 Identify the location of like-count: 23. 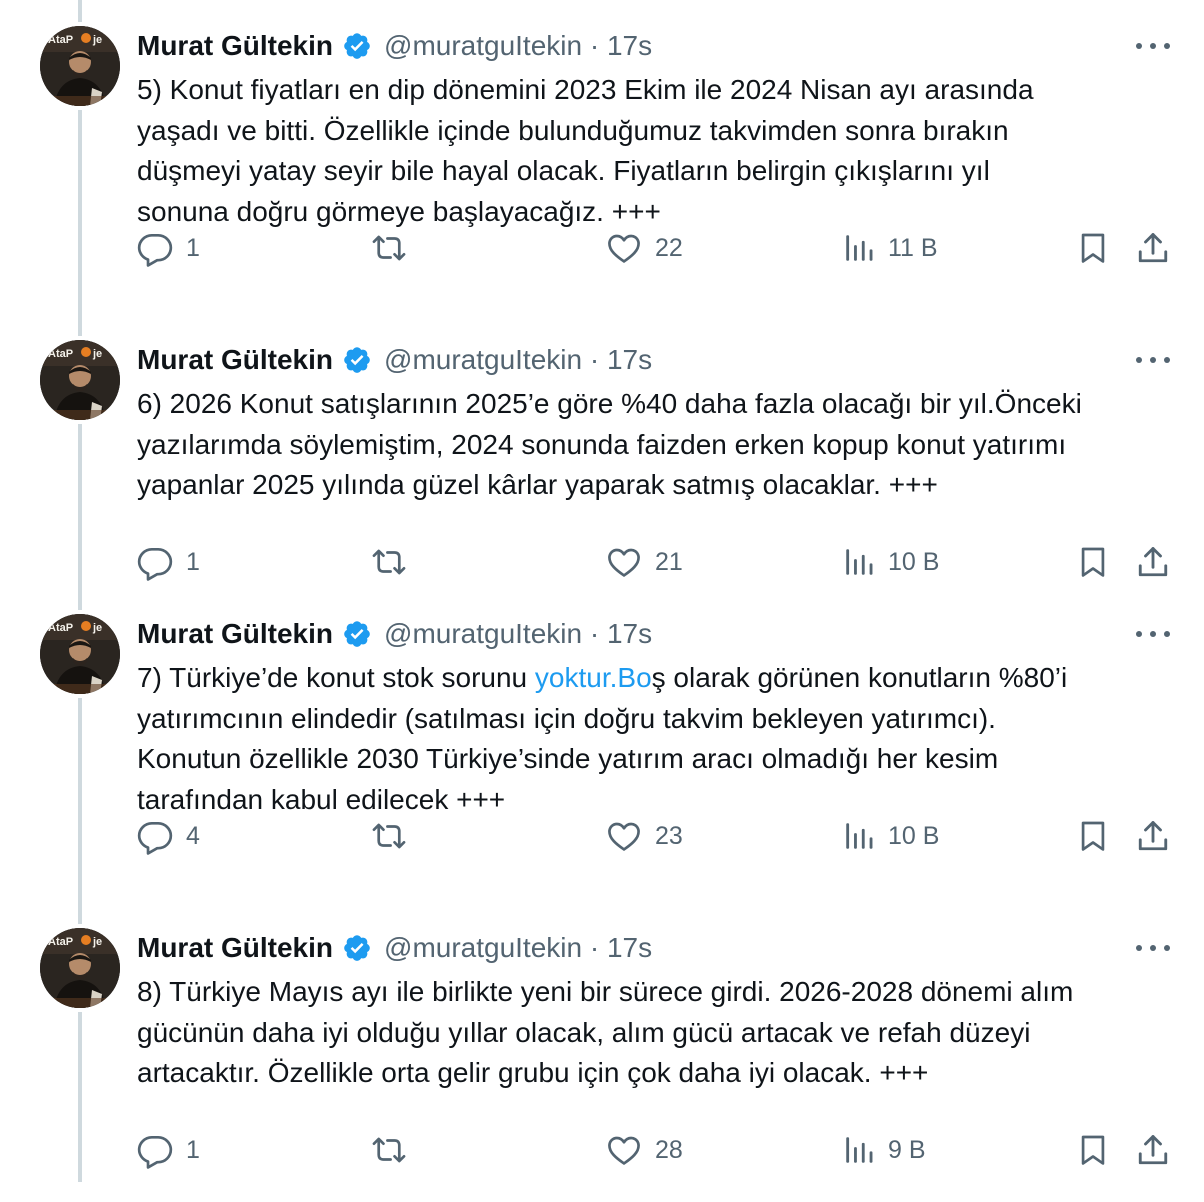
(669, 835).